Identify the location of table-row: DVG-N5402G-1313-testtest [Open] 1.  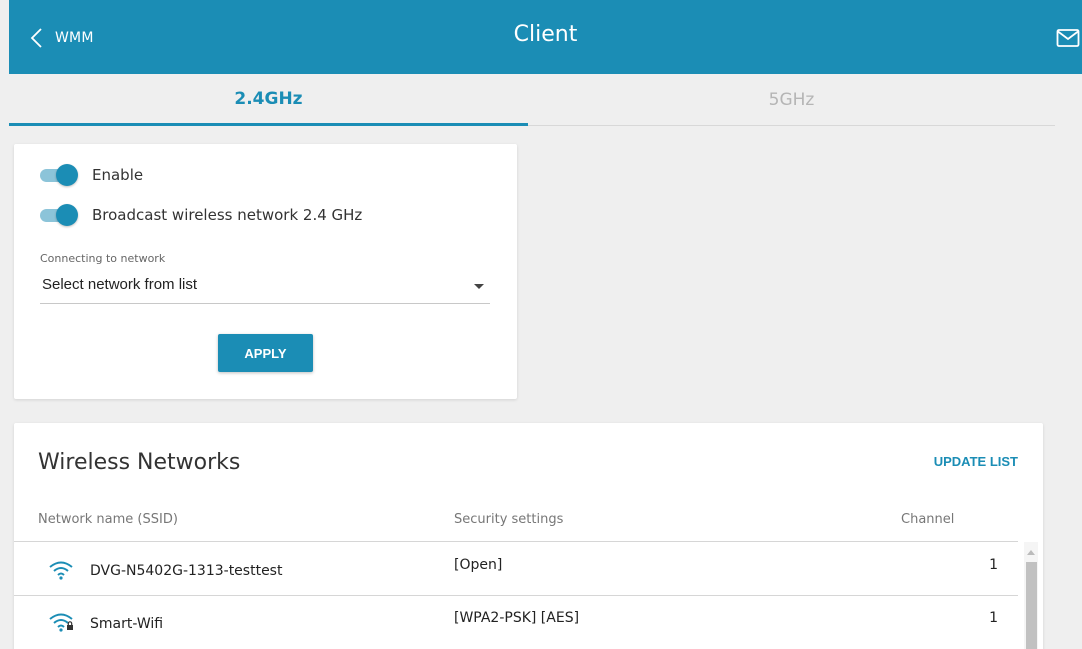
(516, 569).